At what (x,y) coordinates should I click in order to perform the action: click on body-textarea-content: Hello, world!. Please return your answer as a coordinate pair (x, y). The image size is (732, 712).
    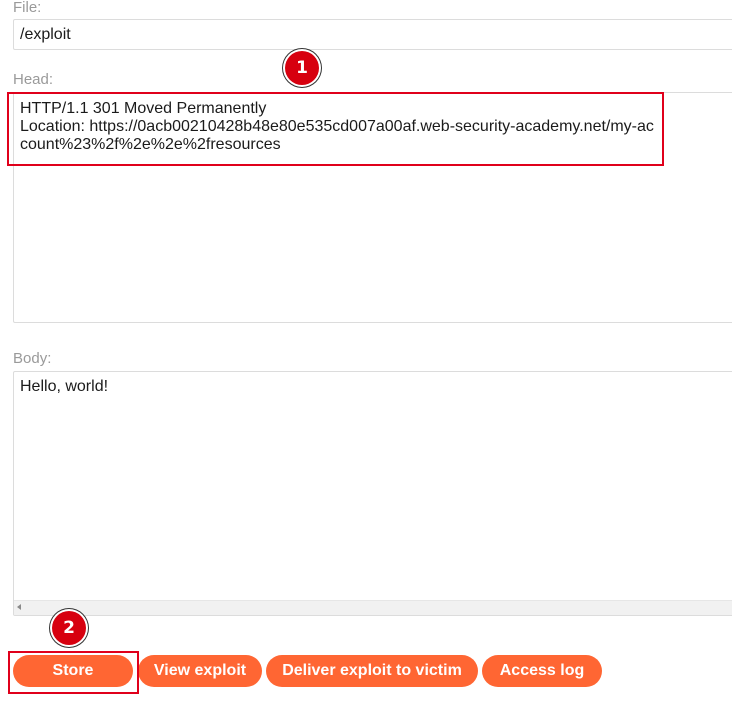
    Looking at the image, I should click on (64, 386).